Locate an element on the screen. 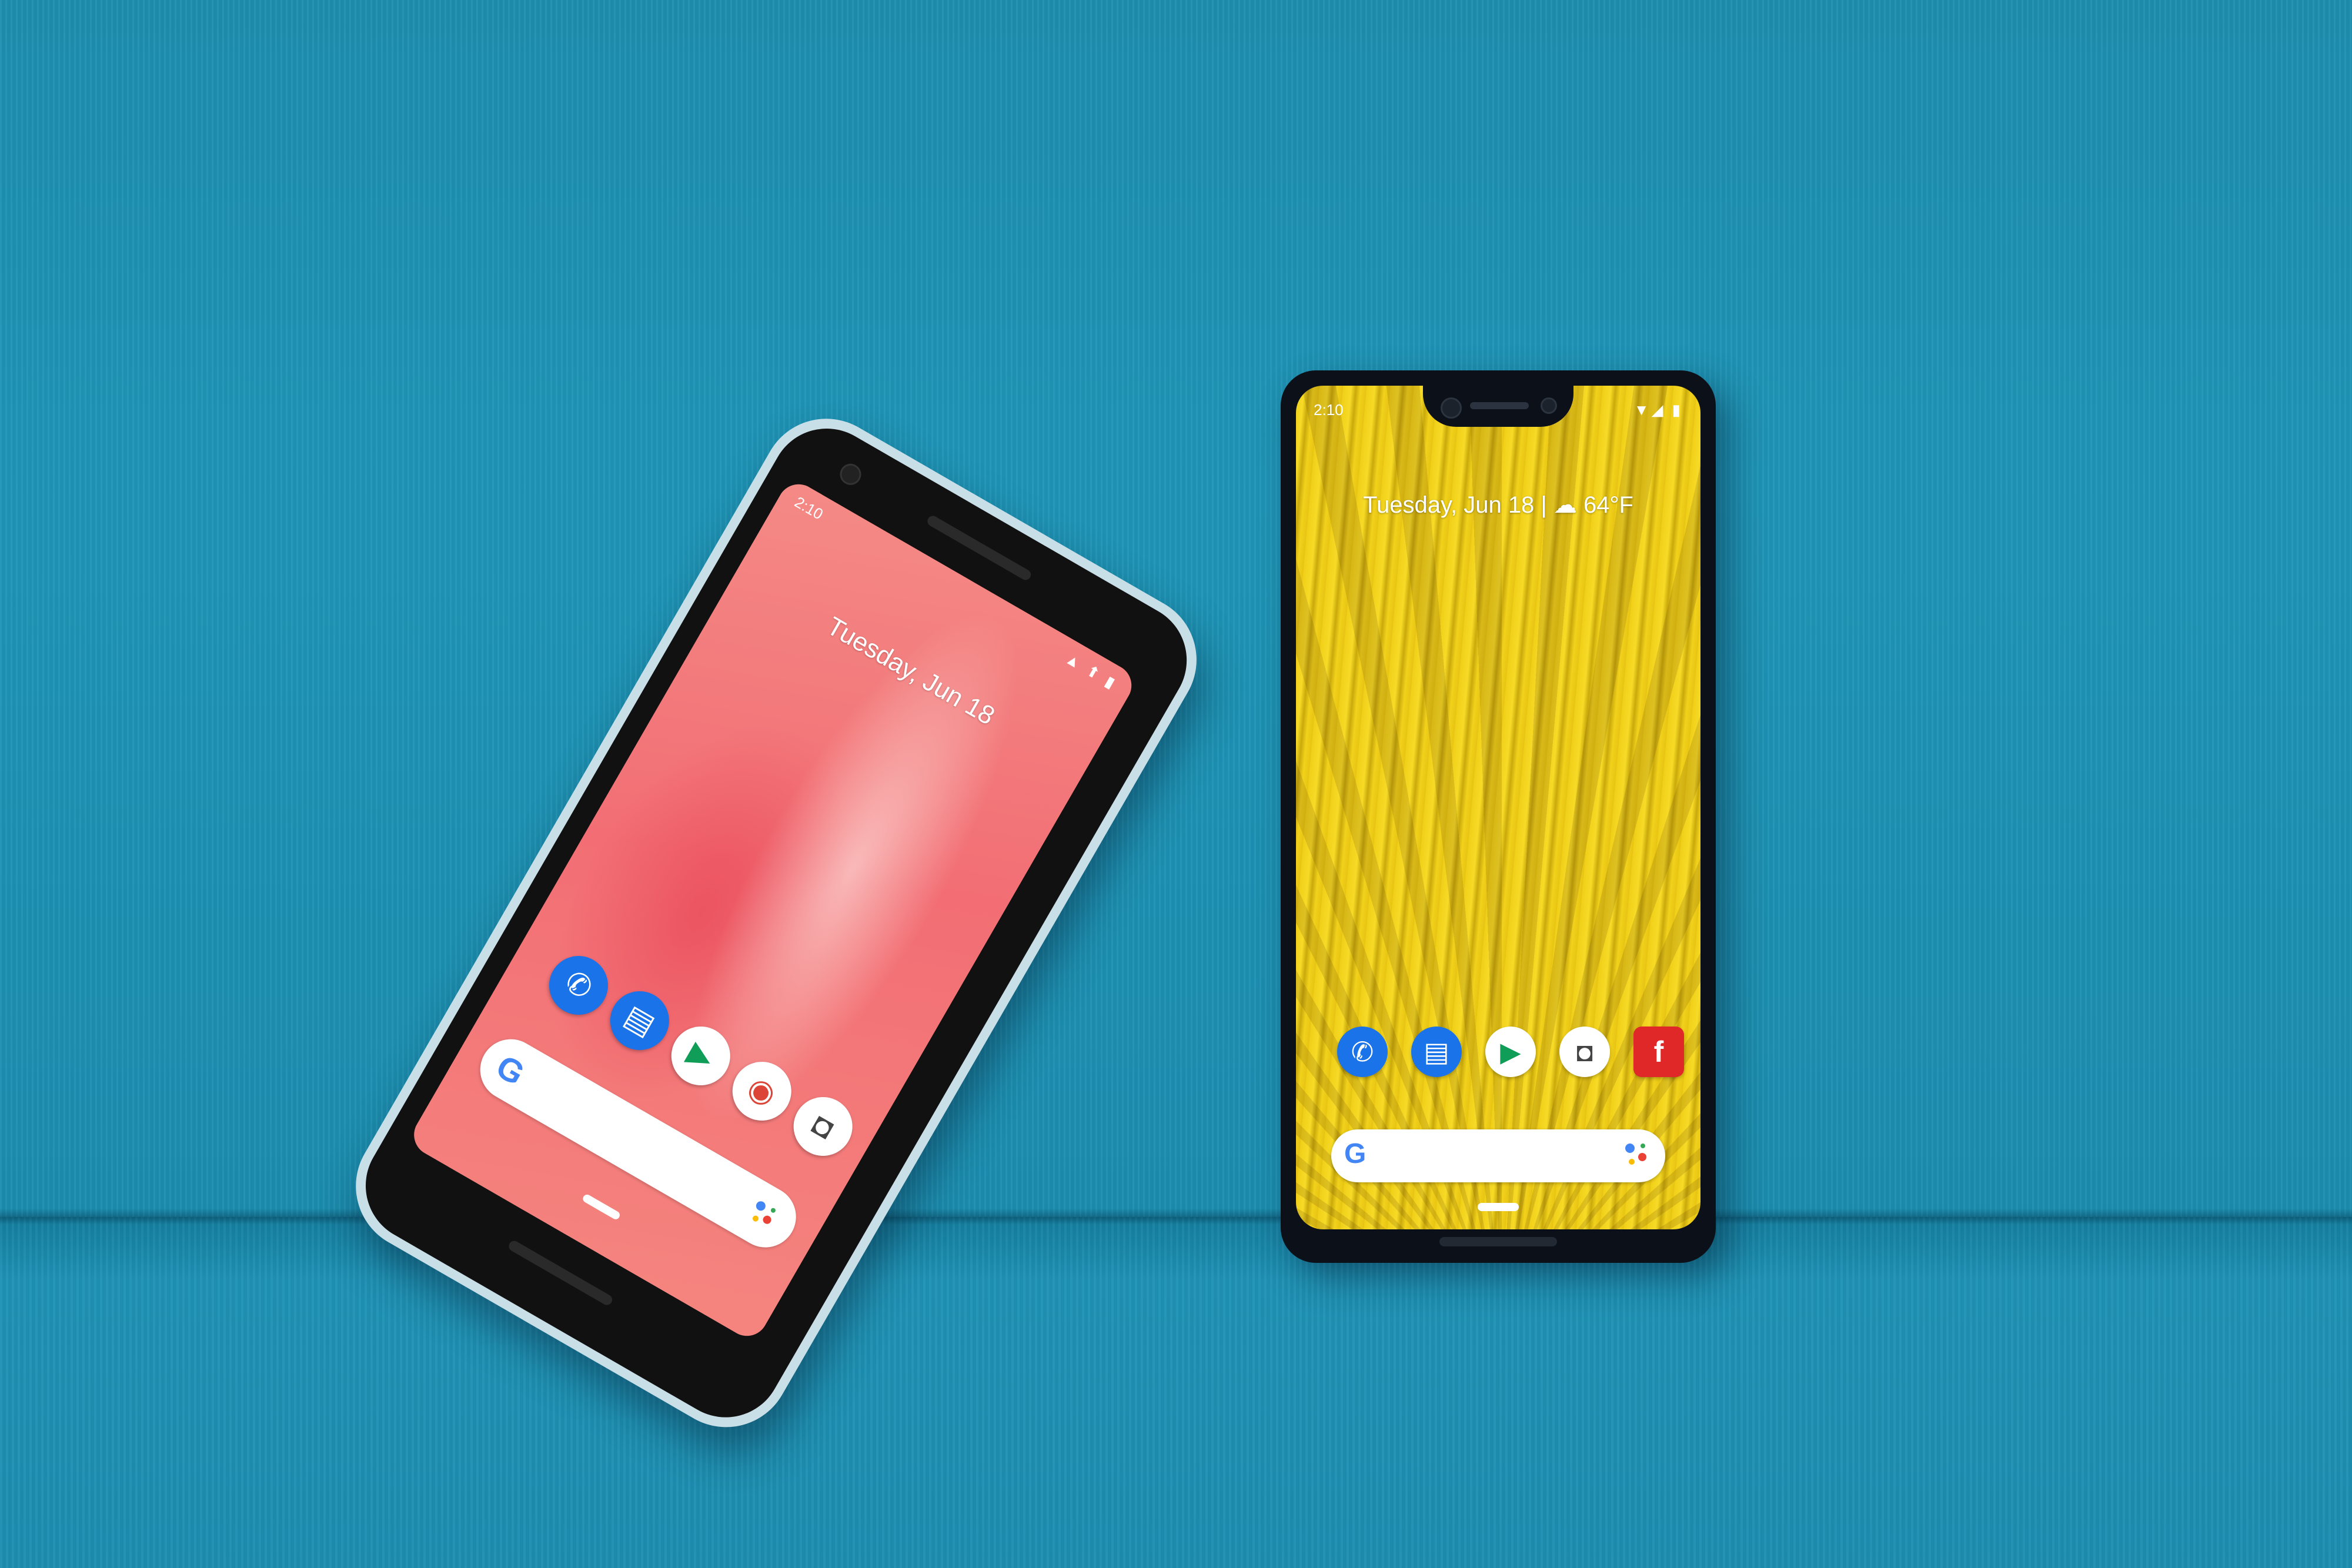 Image resolution: width=2352 pixels, height=1568 pixels. right-status-time: 2:10 is located at coordinates (1329, 410).